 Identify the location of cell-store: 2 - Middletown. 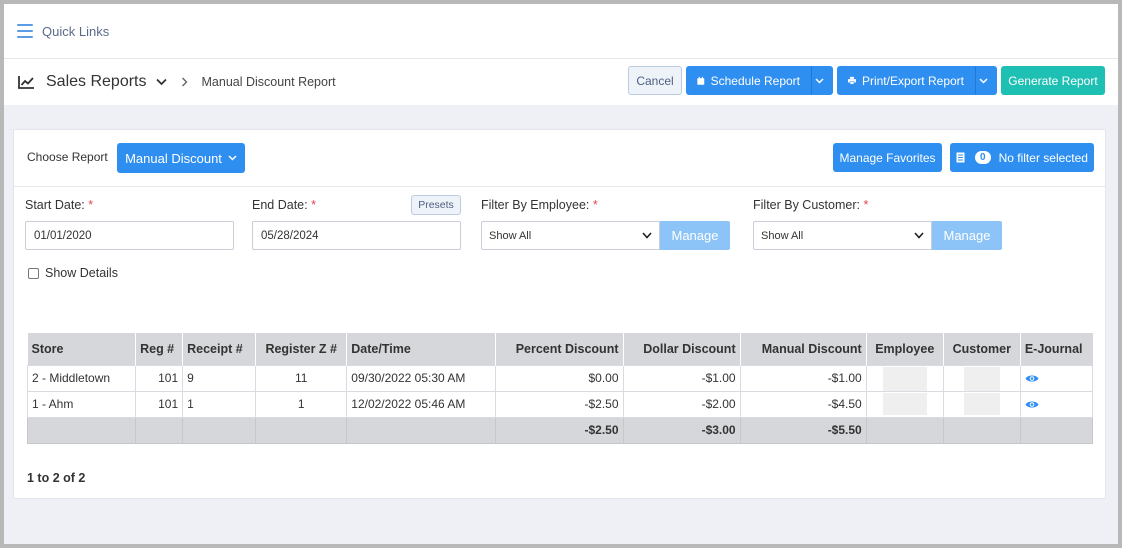
(81, 378).